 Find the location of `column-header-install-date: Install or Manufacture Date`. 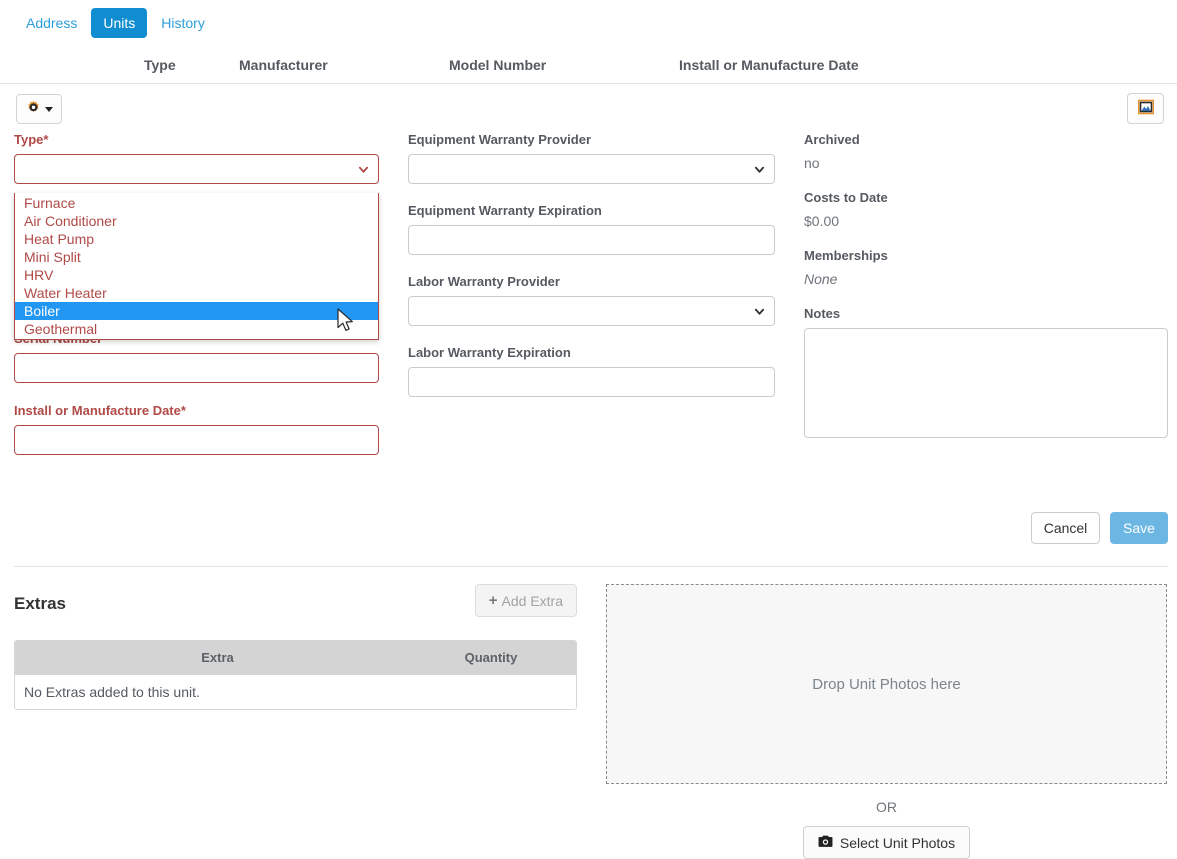

column-header-install-date: Install or Manufacture Date is located at coordinates (769, 65).